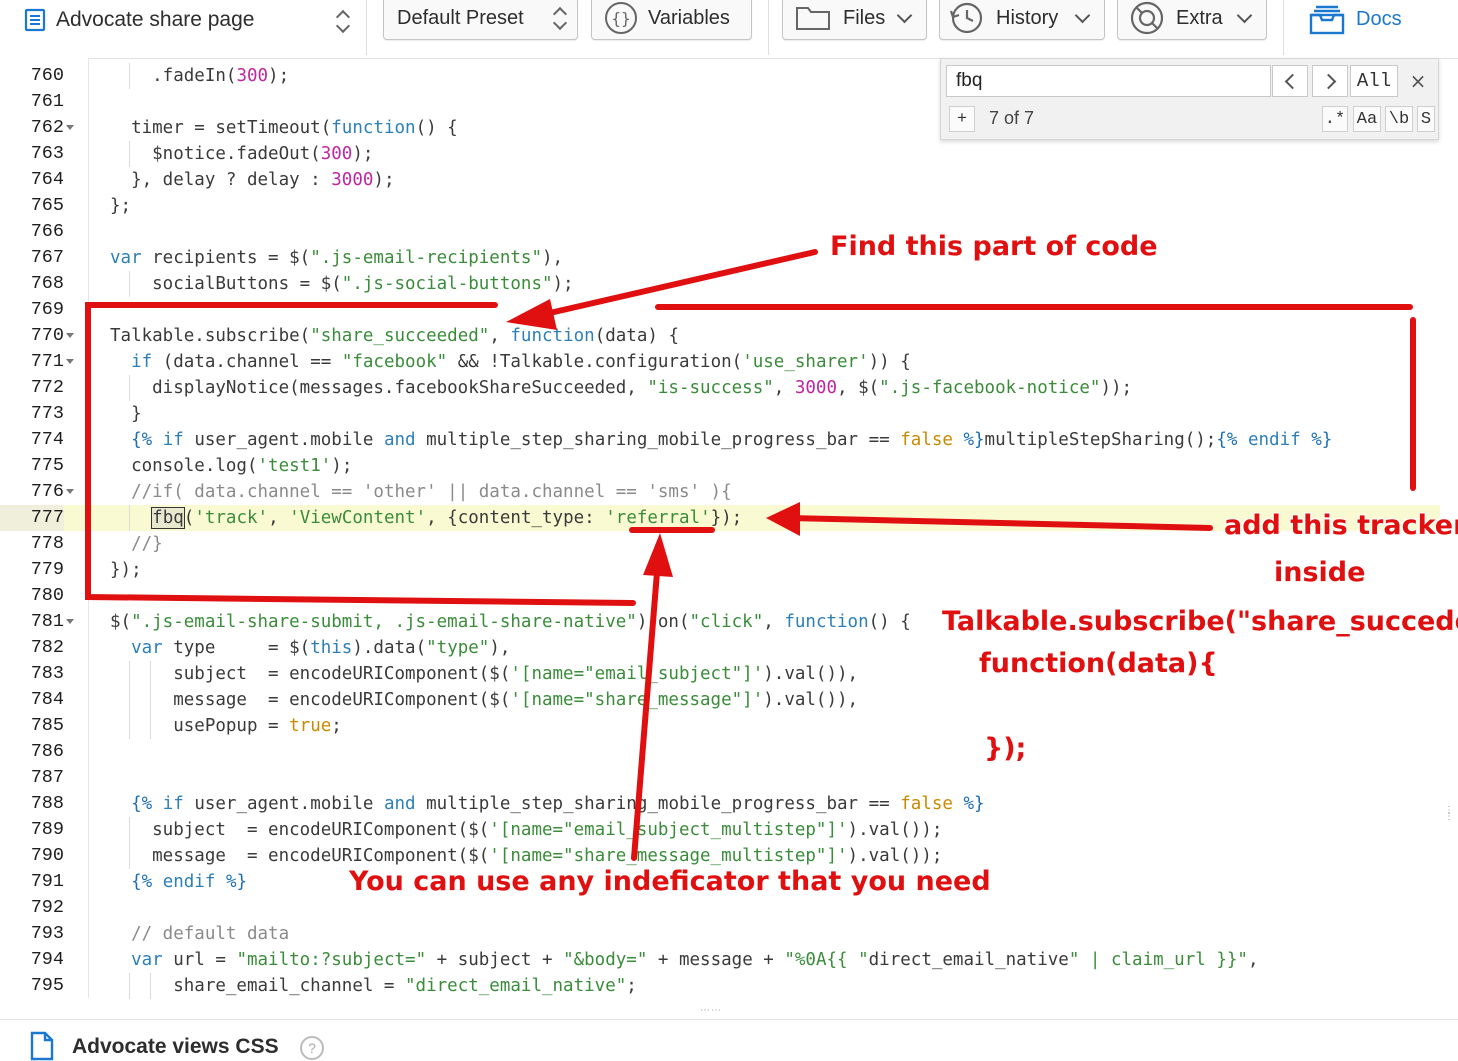 The image size is (1458, 1061). Describe the element at coordinates (1000, 523) in the screenshot. I see `arrow-add` at that location.